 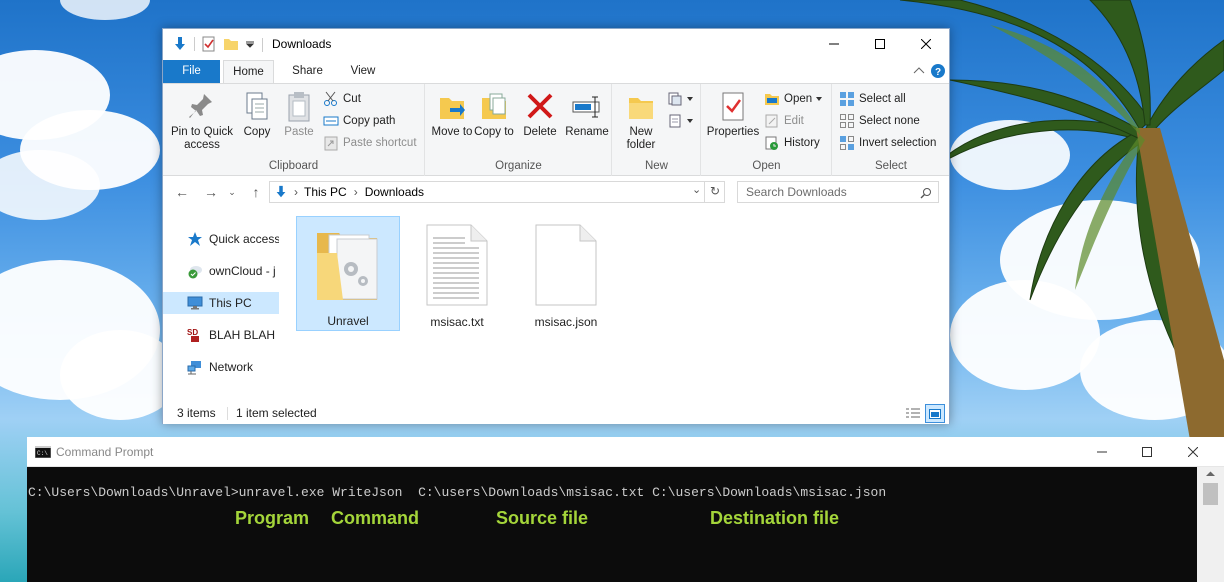 What do you see at coordinates (342, 99) in the screenshot?
I see `cut-button: Cut` at bounding box center [342, 99].